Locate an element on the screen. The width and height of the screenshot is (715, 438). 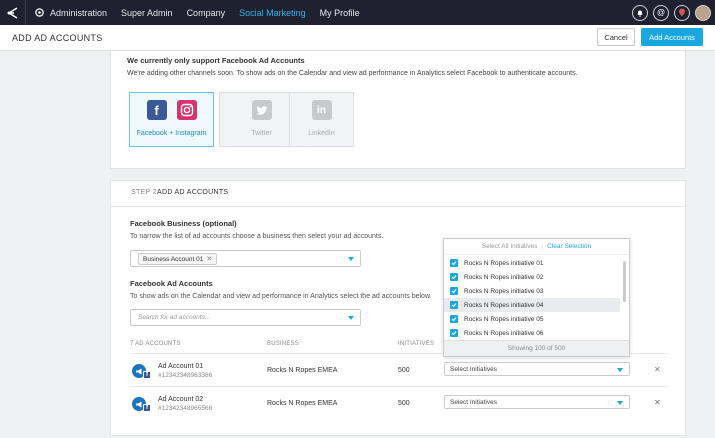
channel-tile-label: LinkedIn is located at coordinates (321, 133).